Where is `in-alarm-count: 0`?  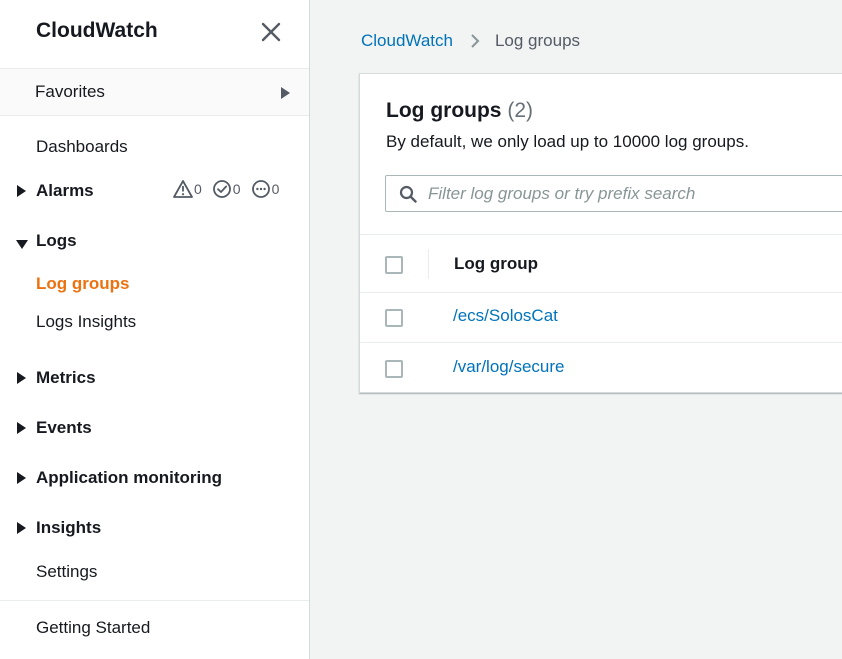
in-alarm-count: 0 is located at coordinates (198, 189).